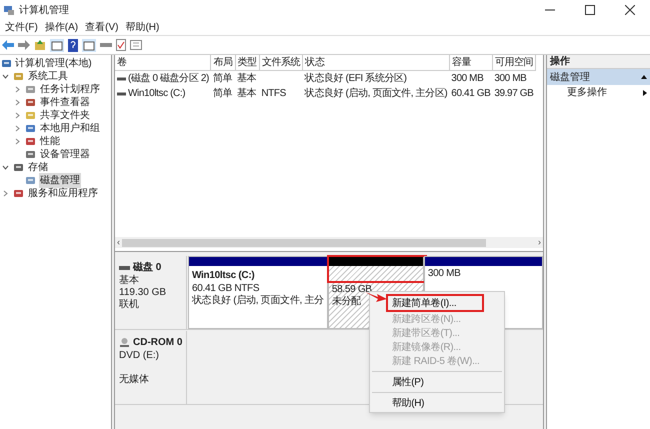 The image size is (650, 429). What do you see at coordinates (471, 94) in the screenshot?
I see `table-cell-text: 60.41 GB` at bounding box center [471, 94].